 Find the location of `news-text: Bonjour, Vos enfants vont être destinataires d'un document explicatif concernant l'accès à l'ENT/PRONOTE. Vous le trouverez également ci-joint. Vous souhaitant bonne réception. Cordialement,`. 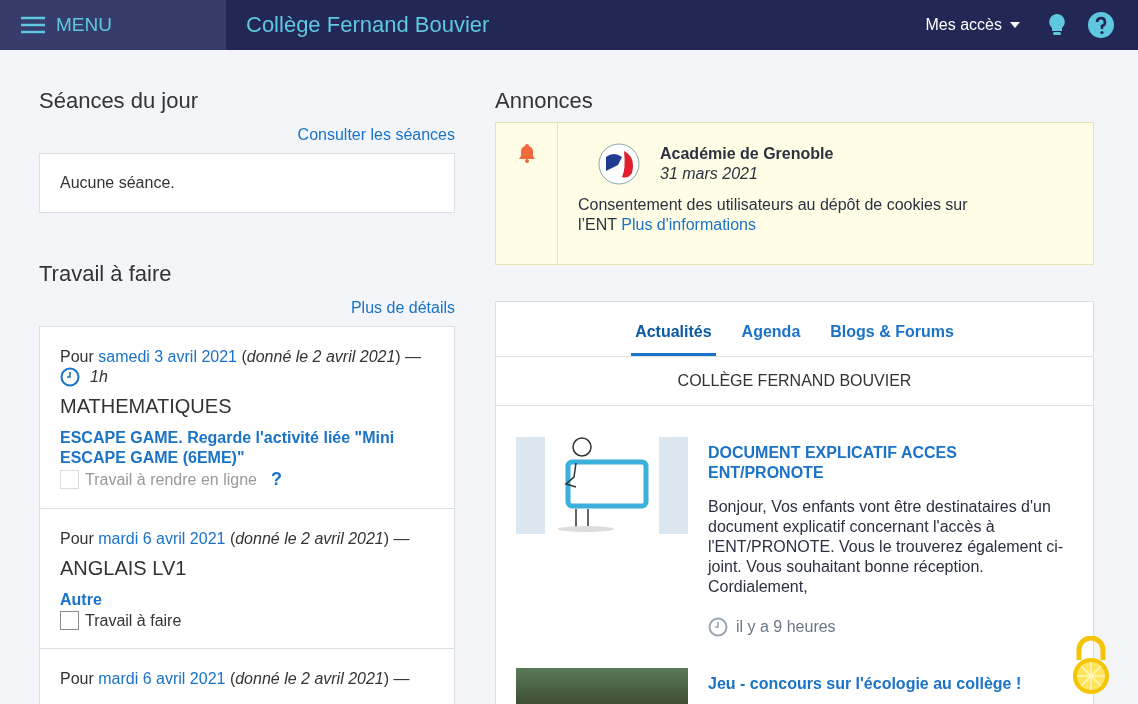

news-text: Bonjour, Vos enfants vont être destinataires d'un document explicatif concernant l'accès à l'ENT/PRONOTE. Vous le trouverez également ci-joint. Vous souhaitant bonne réception. Cordialement, is located at coordinates (886, 547).